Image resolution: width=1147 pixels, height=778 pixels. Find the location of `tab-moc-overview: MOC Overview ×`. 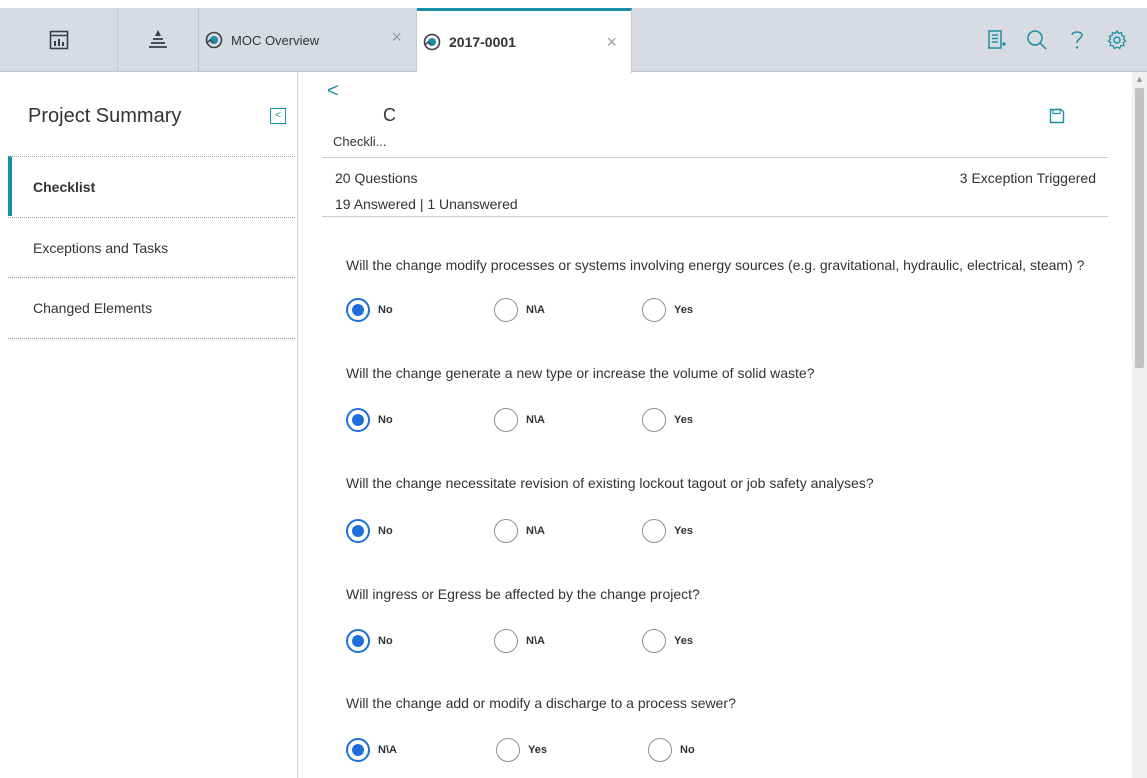

tab-moc-overview: MOC Overview × is located at coordinates (308, 40).